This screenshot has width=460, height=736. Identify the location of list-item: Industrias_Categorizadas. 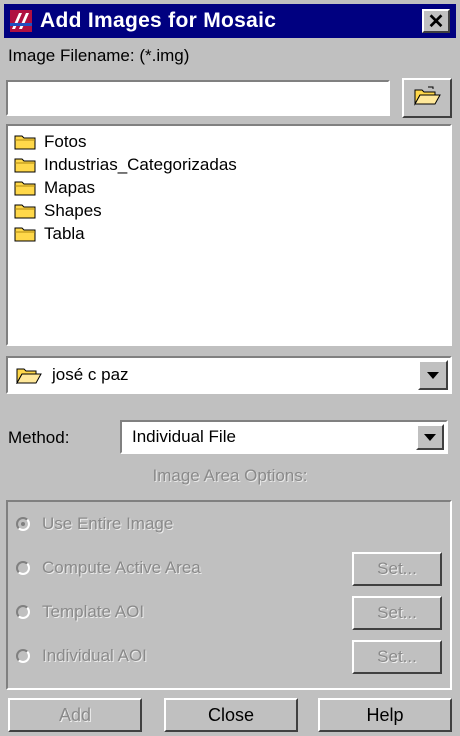
(229, 164).